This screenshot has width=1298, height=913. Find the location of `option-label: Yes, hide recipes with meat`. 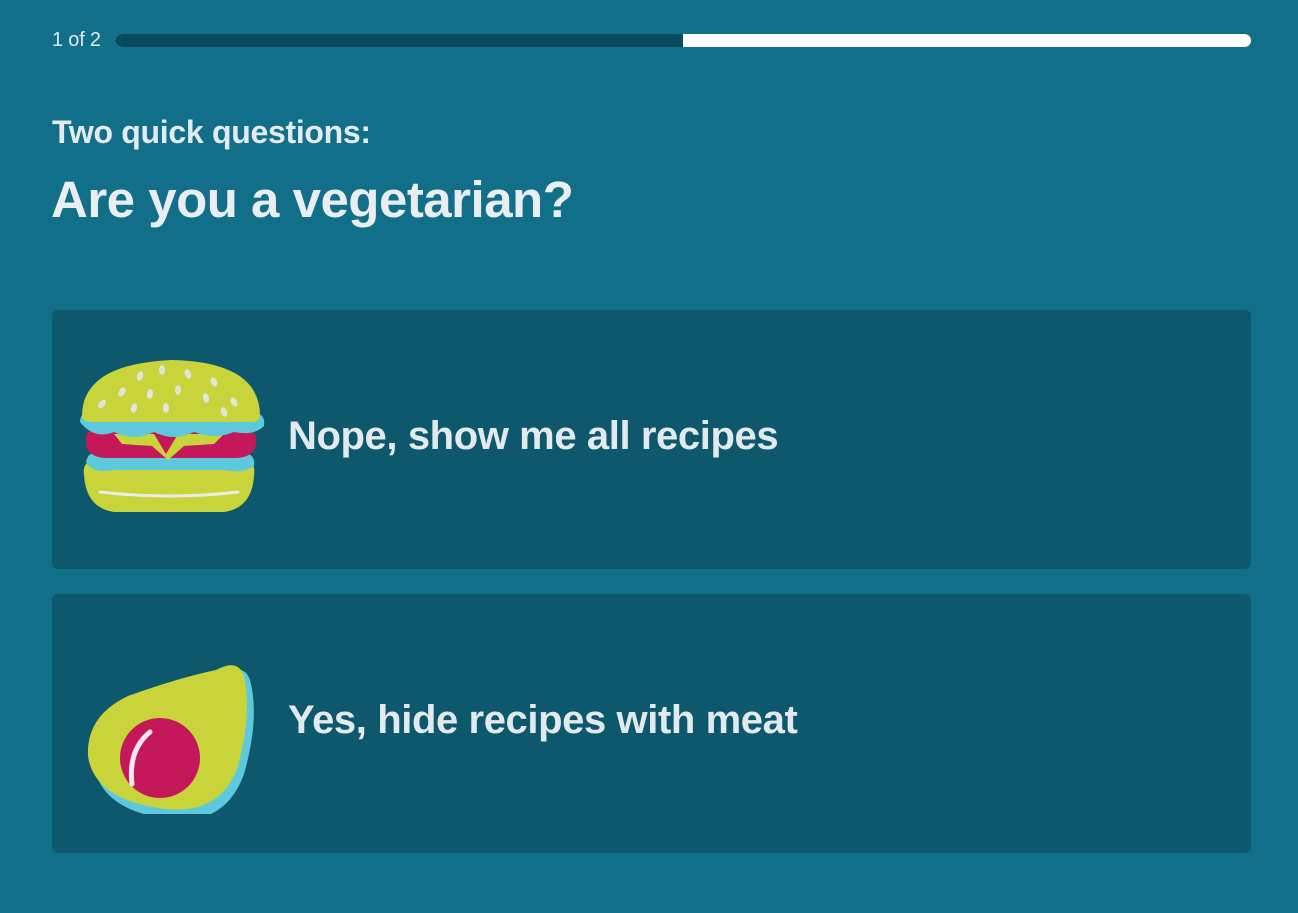

option-label: Yes, hide recipes with meat is located at coordinates (543, 720).